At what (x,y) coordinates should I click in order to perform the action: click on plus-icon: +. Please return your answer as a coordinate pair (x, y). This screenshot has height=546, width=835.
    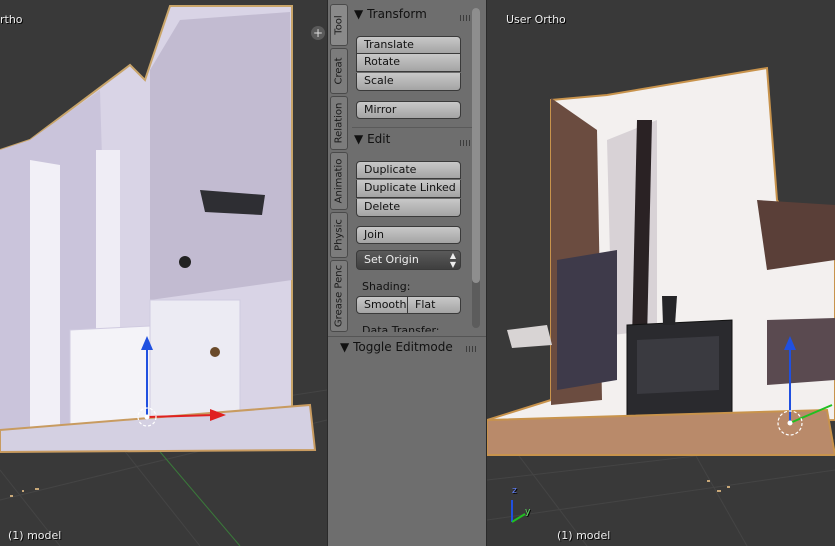
    Looking at the image, I should click on (318, 33).